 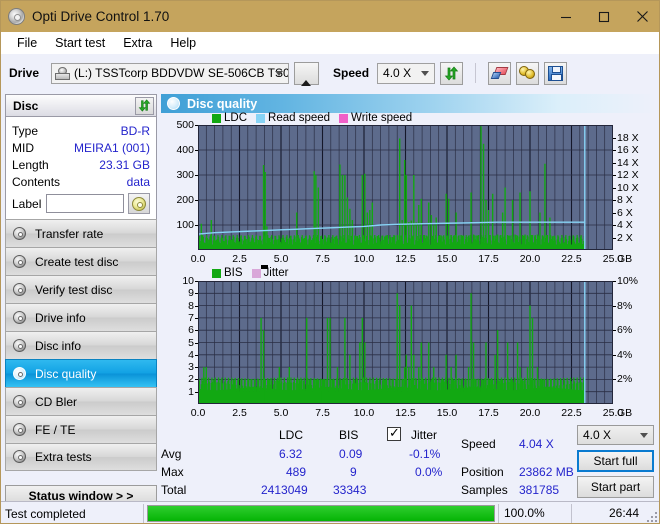 What do you see at coordinates (291, 435) in the screenshot?
I see `stats-col-ldc: LDC` at bounding box center [291, 435].